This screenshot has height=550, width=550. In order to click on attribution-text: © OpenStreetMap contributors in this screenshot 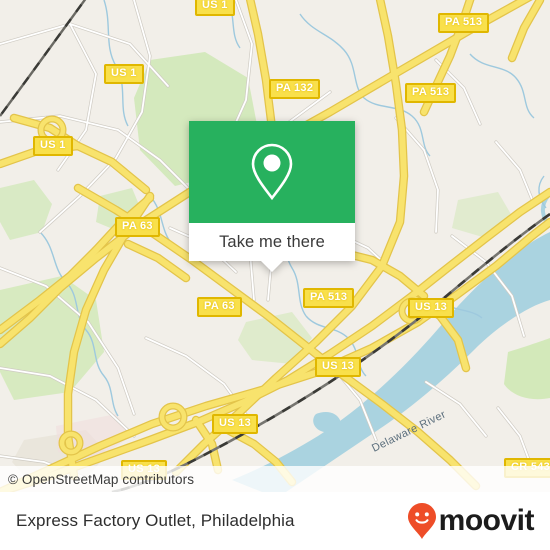, I will do `click(97, 479)`.